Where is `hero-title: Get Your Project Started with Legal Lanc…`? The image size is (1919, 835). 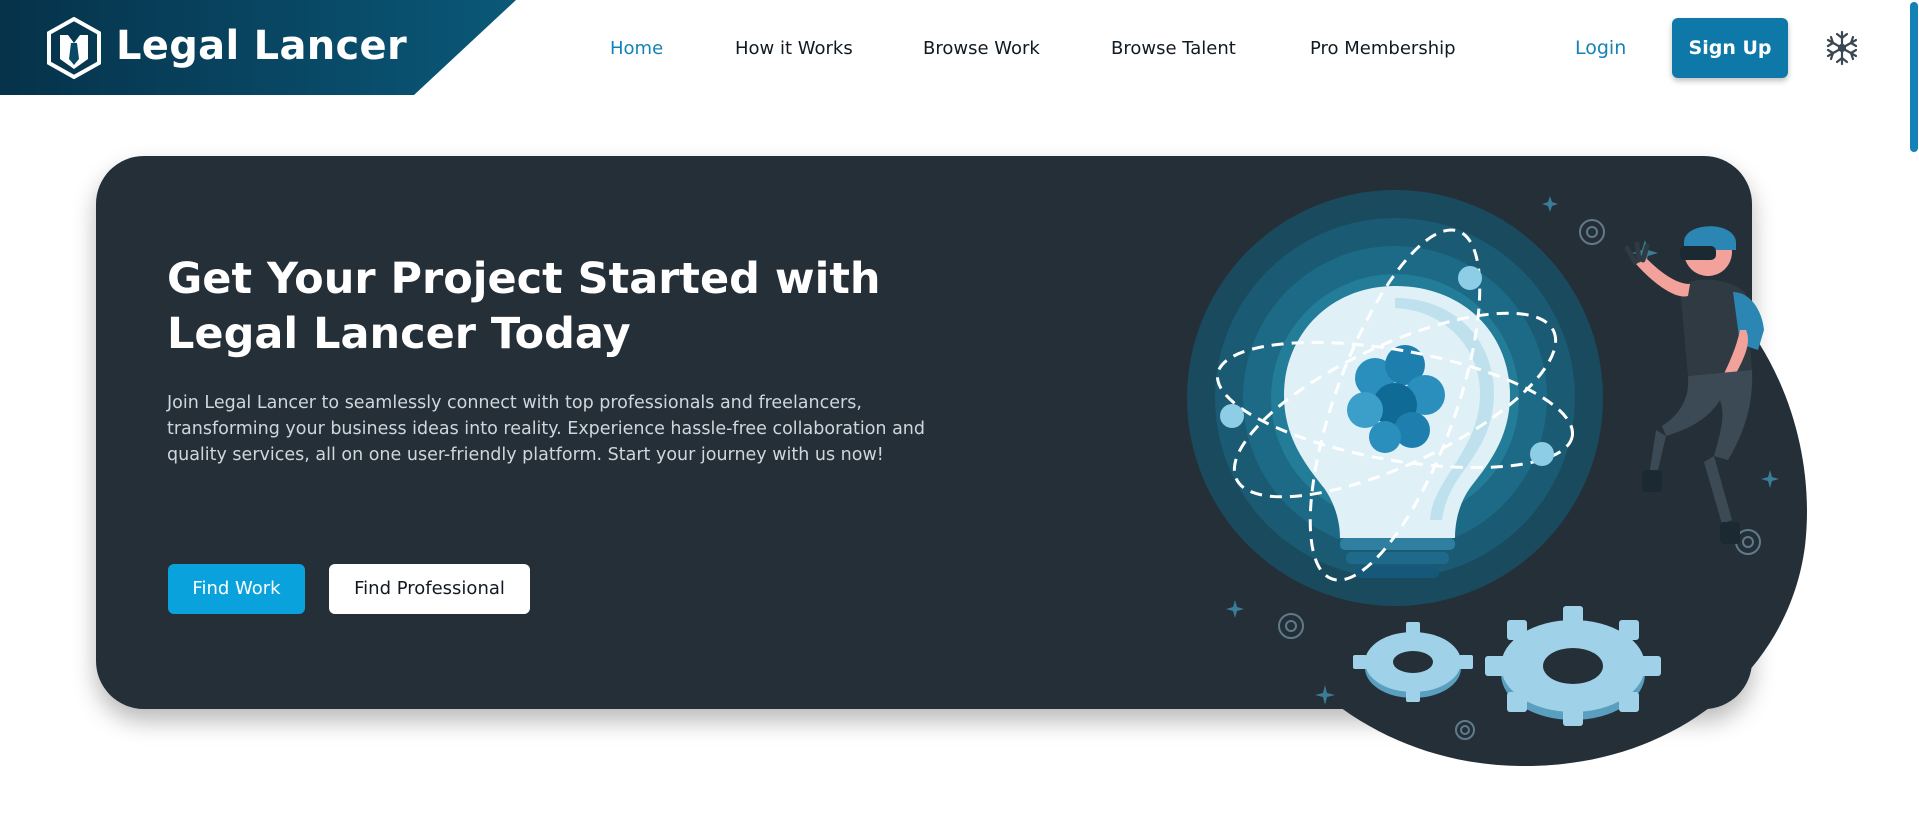
hero-title: Get Your Project Started with Legal Lanc… is located at coordinates (524, 306).